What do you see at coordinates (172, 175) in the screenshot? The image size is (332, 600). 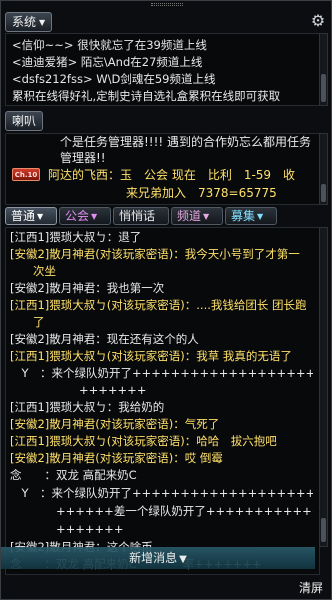 I see `horn-message-line: 阿达的飞西：玉 公会 现在 比利 1-59 收` at bounding box center [172, 175].